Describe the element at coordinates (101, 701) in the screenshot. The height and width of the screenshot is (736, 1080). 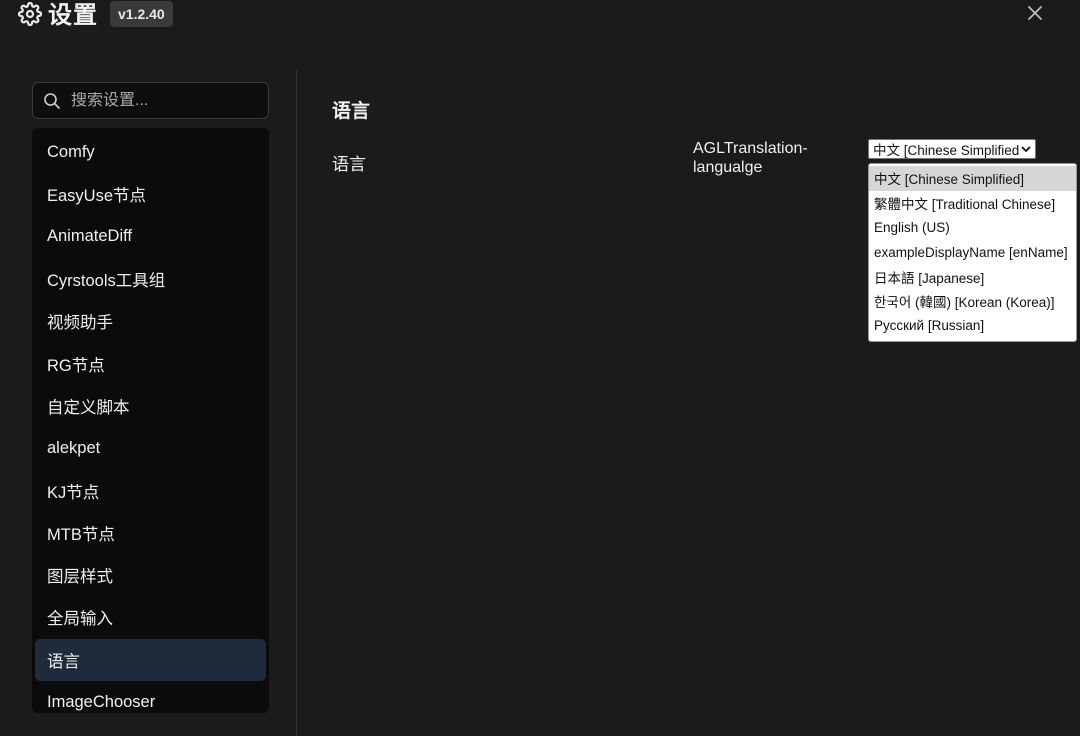
I see `sidebar-item-label: ImageChooser` at that location.